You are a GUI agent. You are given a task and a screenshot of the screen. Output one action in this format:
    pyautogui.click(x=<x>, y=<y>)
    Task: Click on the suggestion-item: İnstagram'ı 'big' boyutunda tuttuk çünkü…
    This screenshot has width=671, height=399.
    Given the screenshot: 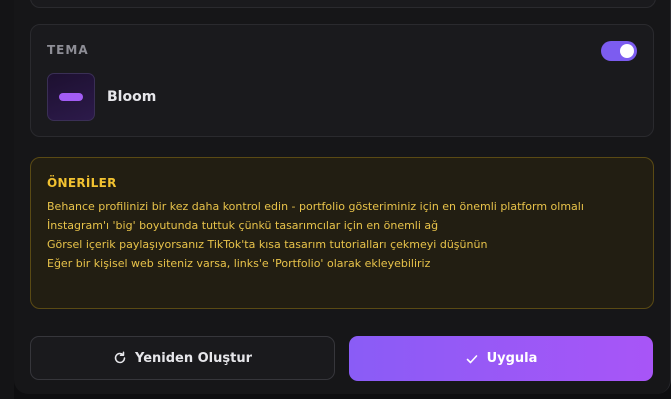 What is the action you would take?
    pyautogui.click(x=243, y=225)
    